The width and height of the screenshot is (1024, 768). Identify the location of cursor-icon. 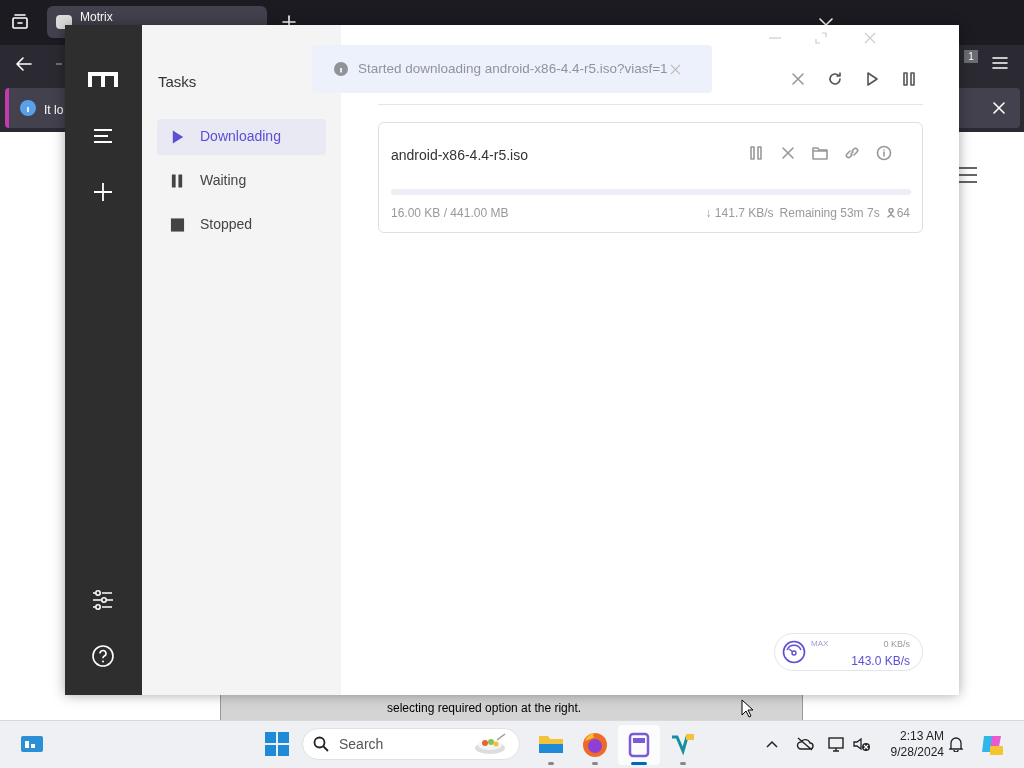
(747, 708).